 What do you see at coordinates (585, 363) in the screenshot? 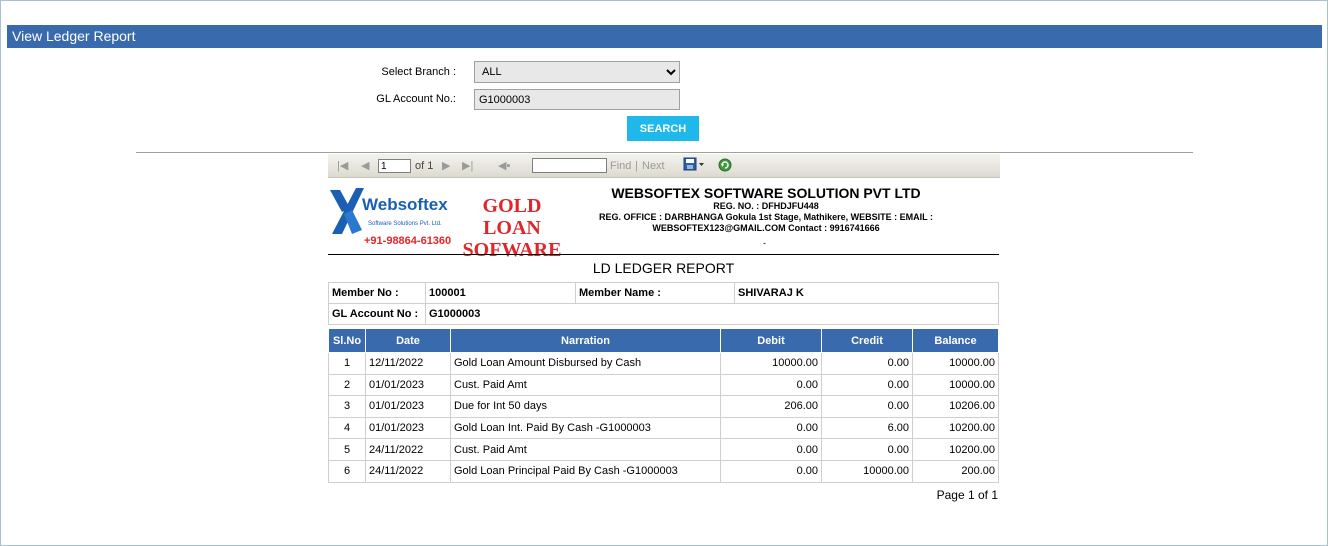
I see `cell-narration: Gold Loan Amount Disbursed by Cash` at bounding box center [585, 363].